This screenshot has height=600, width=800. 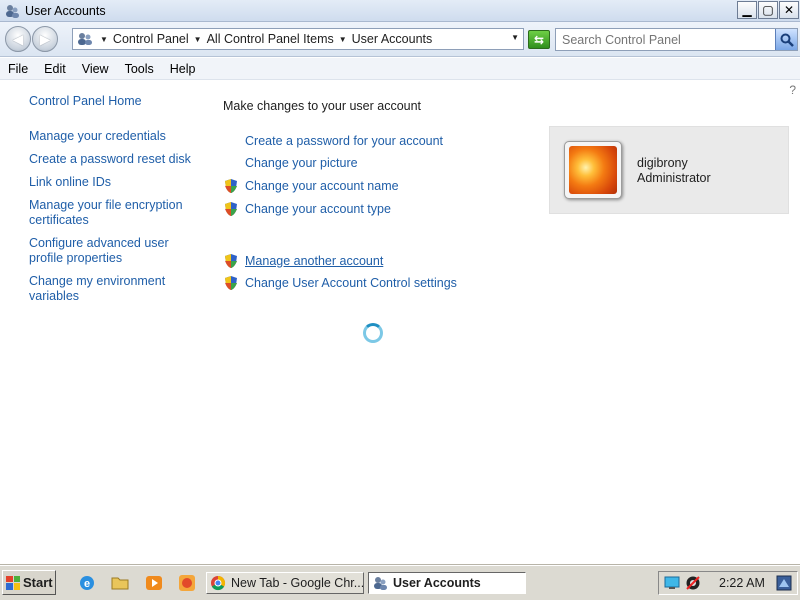 I want to click on search-input, so click(x=661, y=39).